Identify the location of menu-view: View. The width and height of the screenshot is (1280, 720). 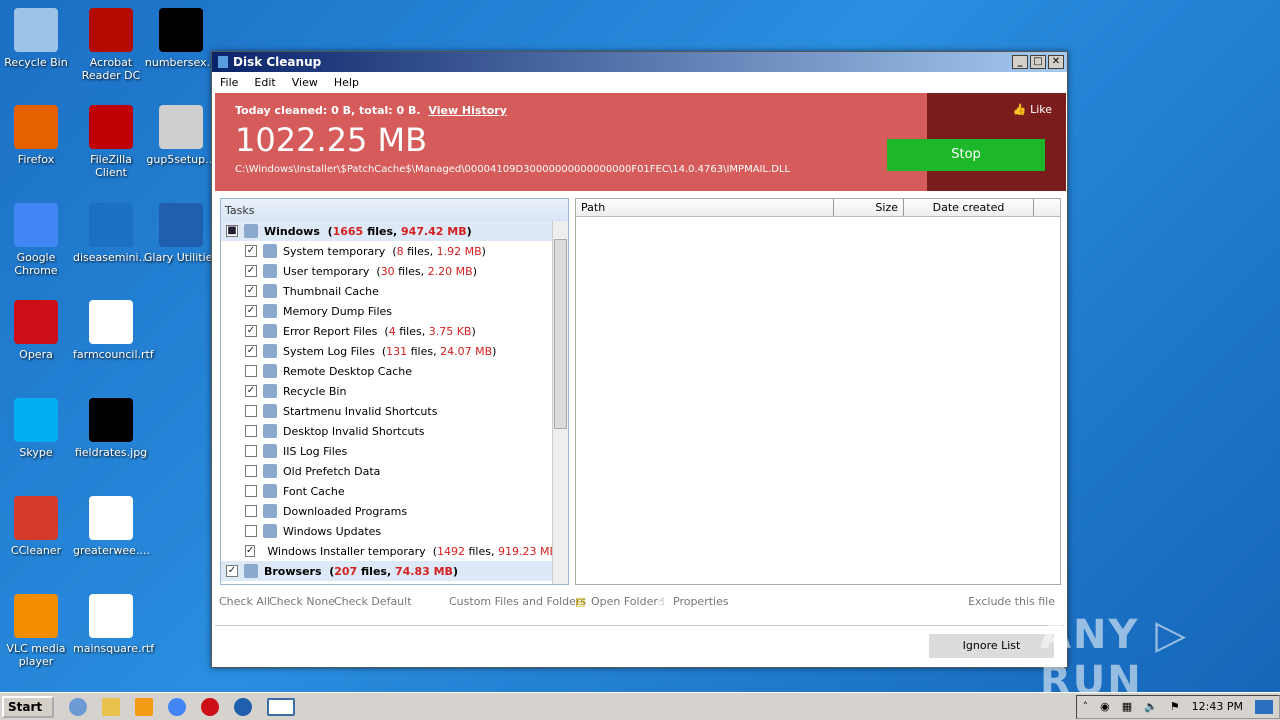
(305, 82).